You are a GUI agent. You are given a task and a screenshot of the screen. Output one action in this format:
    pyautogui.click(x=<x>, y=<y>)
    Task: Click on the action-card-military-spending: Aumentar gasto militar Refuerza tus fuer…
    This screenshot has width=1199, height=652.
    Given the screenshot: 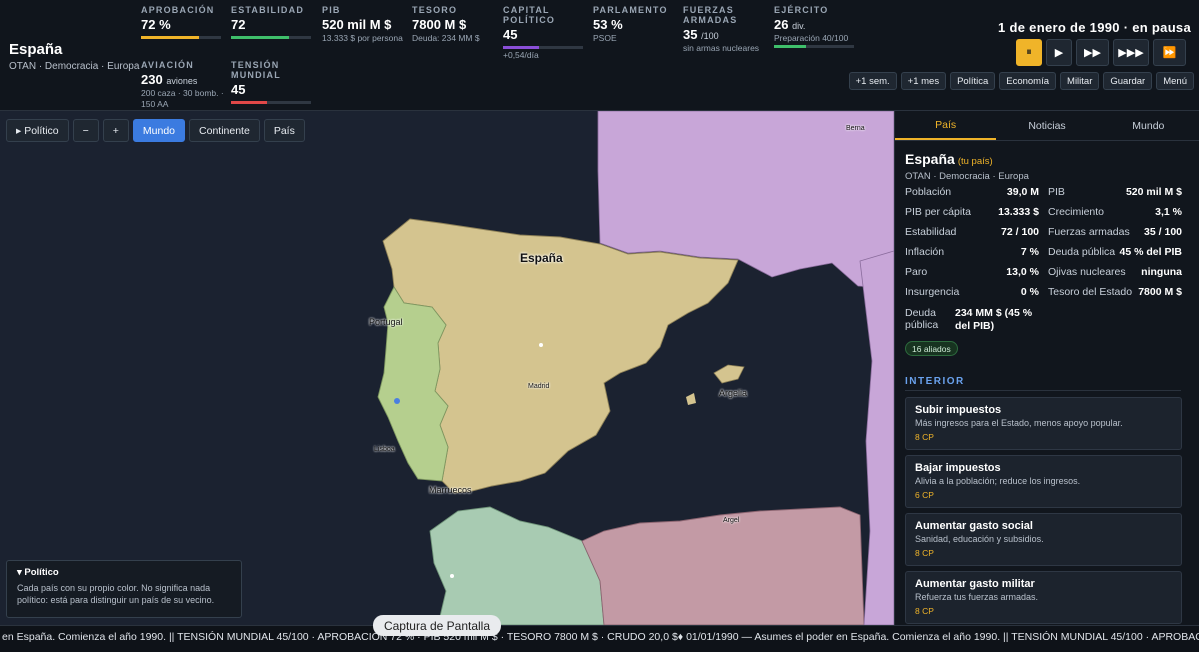 What is the action you would take?
    pyautogui.click(x=1043, y=597)
    